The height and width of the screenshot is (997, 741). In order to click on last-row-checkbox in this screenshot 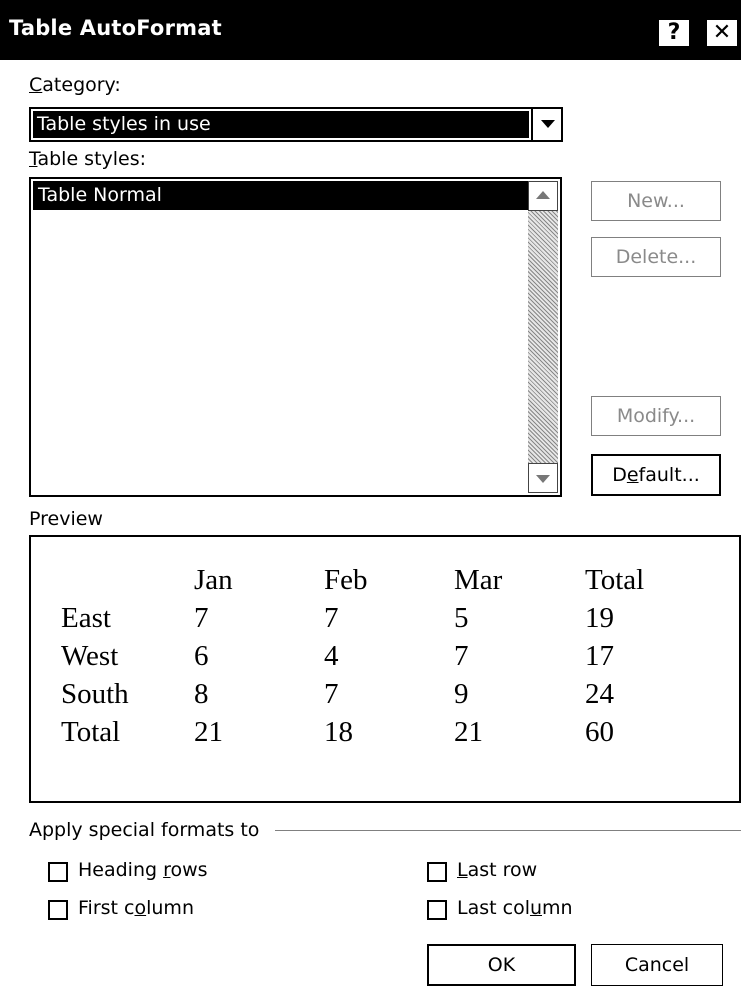, I will do `click(437, 872)`.